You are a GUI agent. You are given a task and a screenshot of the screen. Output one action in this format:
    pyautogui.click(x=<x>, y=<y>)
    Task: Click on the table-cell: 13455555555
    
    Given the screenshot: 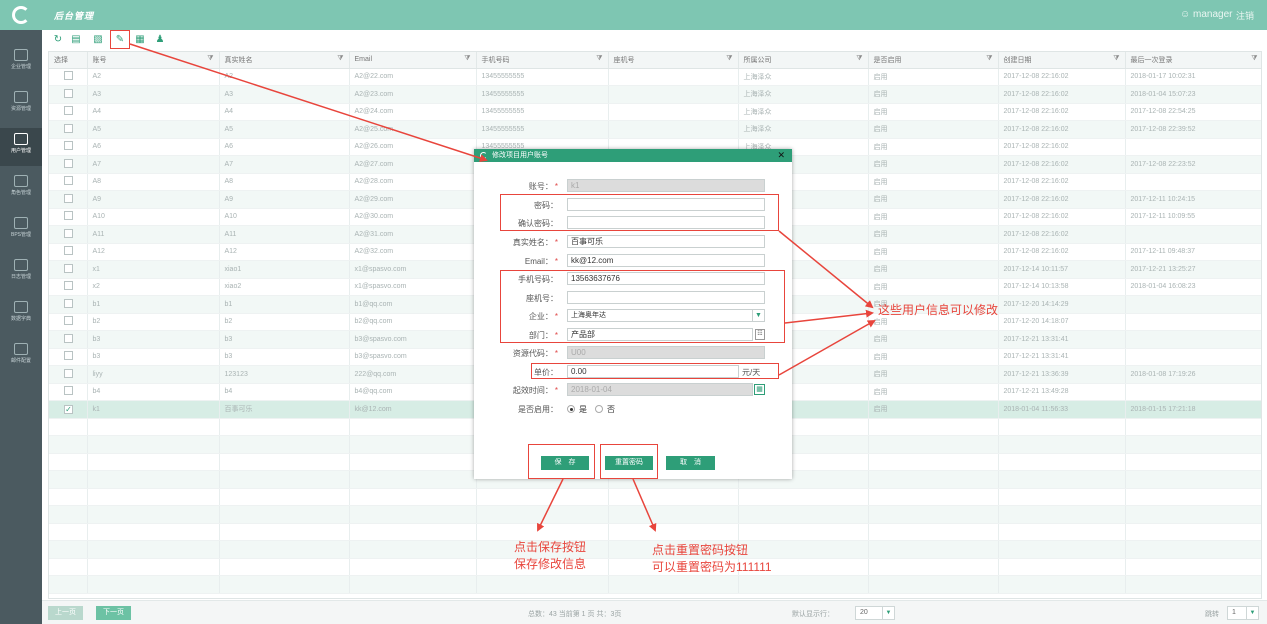 What is the action you would take?
    pyautogui.click(x=542, y=94)
    